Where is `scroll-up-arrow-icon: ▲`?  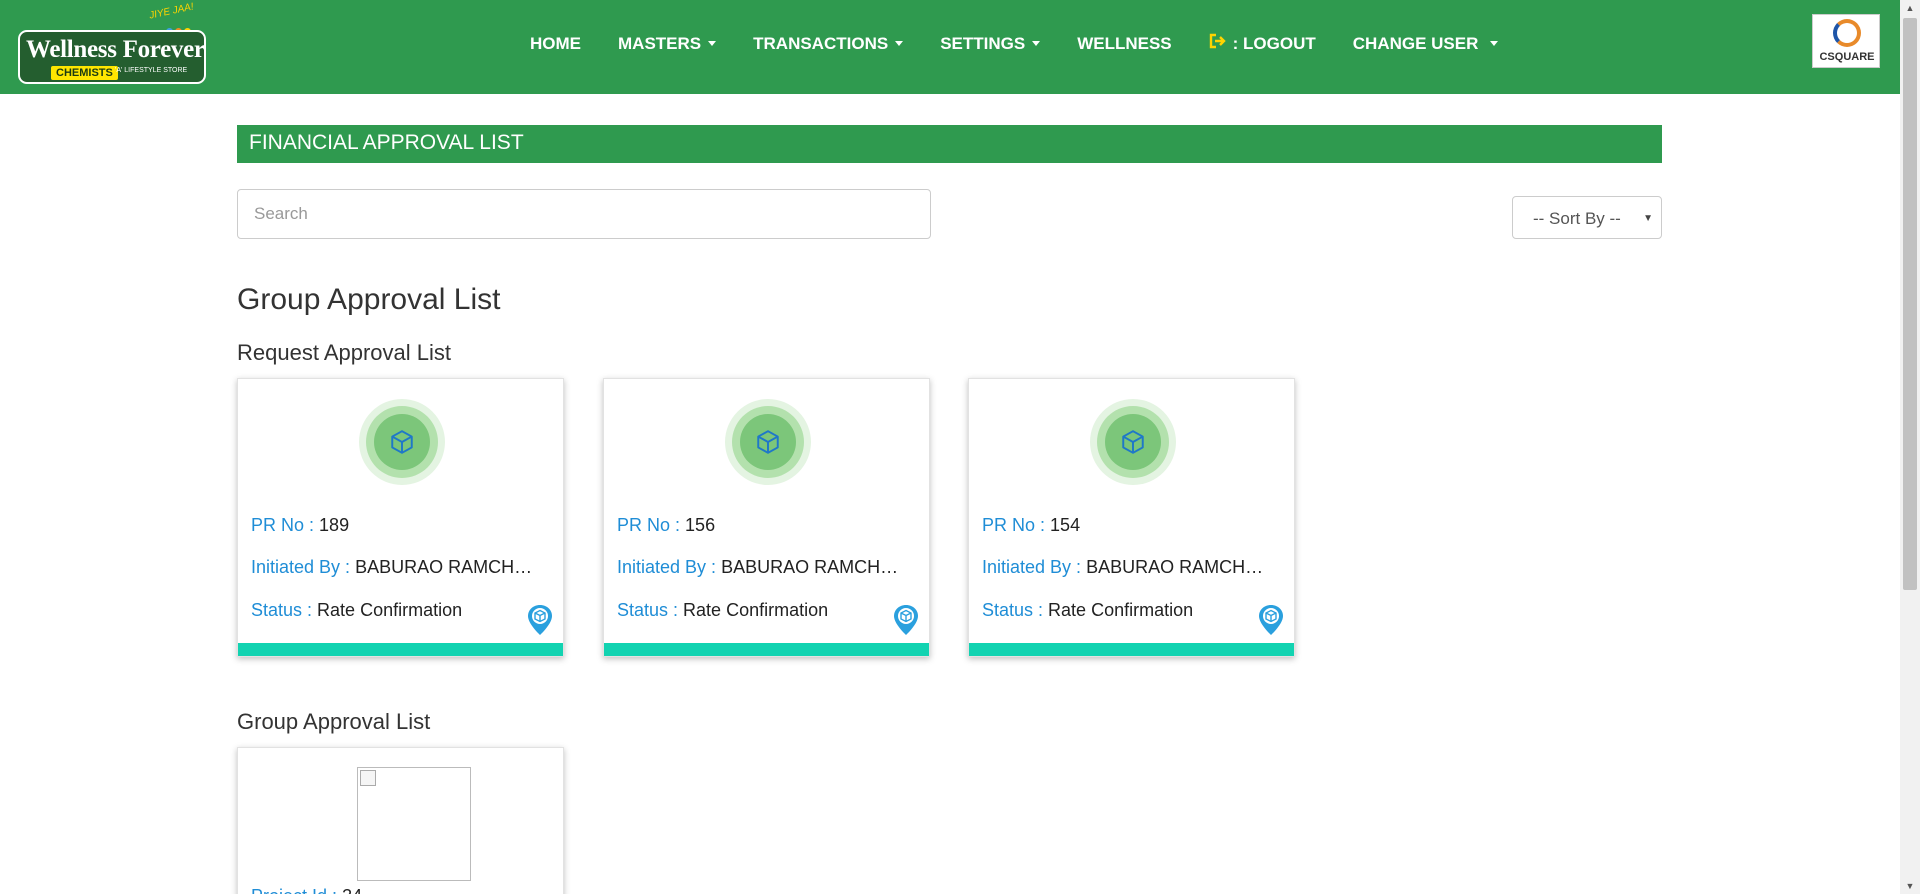 scroll-up-arrow-icon: ▲ is located at coordinates (1910, 8).